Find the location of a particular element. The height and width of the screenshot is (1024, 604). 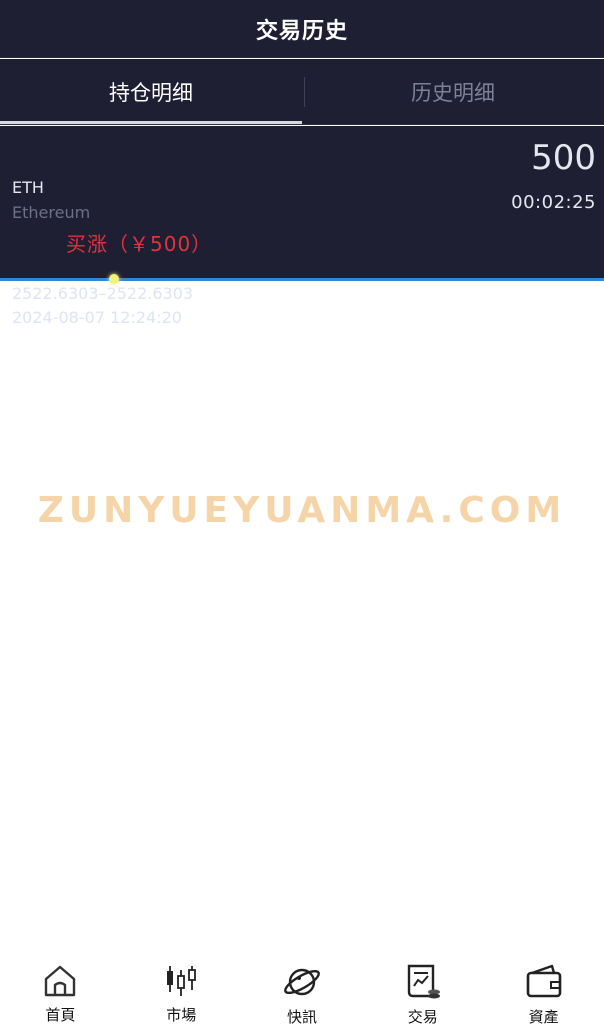

progress-dot is located at coordinates (114, 279).